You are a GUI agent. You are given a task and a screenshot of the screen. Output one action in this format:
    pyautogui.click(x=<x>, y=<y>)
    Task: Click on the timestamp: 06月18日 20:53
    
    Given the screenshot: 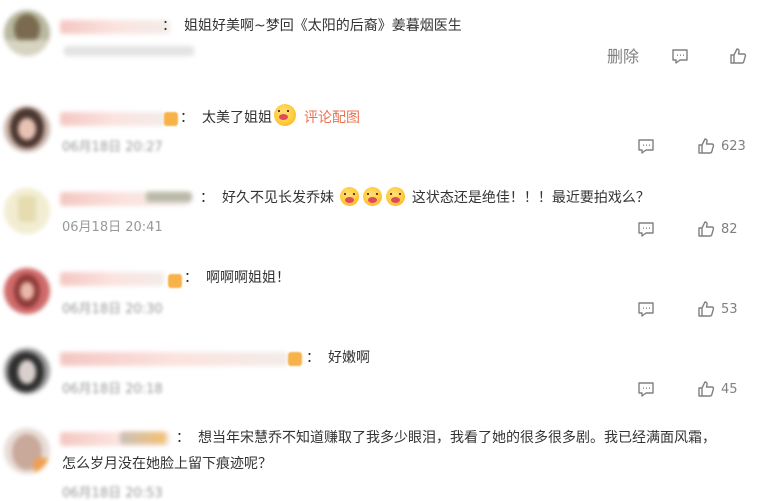 What is the action you would take?
    pyautogui.click(x=112, y=493)
    